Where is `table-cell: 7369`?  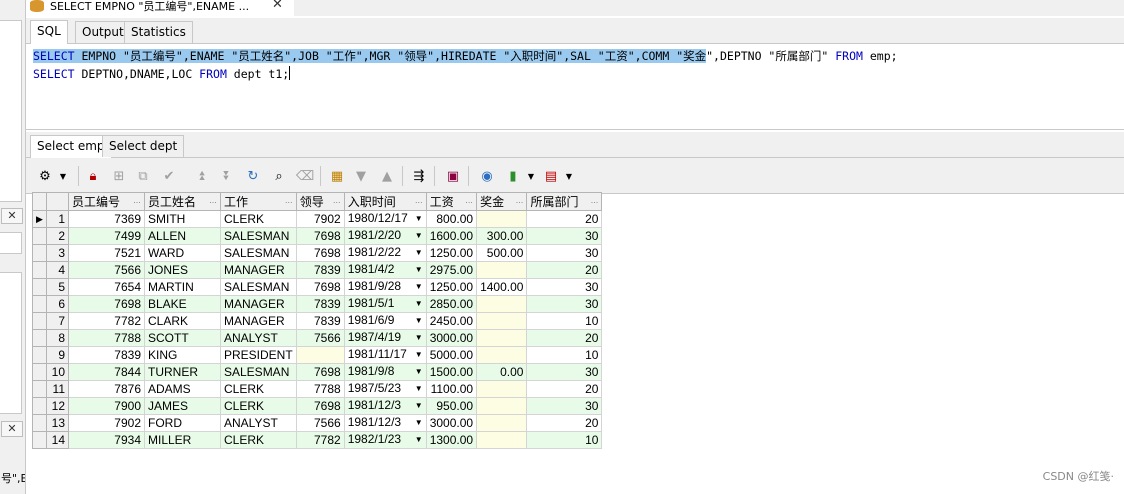
table-cell: 7369 is located at coordinates (106, 219).